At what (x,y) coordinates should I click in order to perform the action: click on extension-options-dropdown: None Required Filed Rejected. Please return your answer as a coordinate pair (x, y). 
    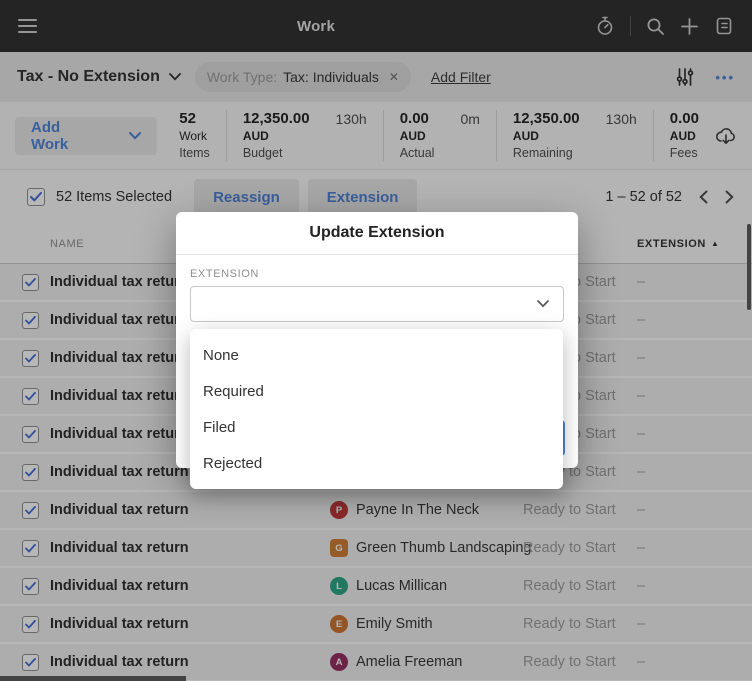
    Looking at the image, I should click on (376, 409).